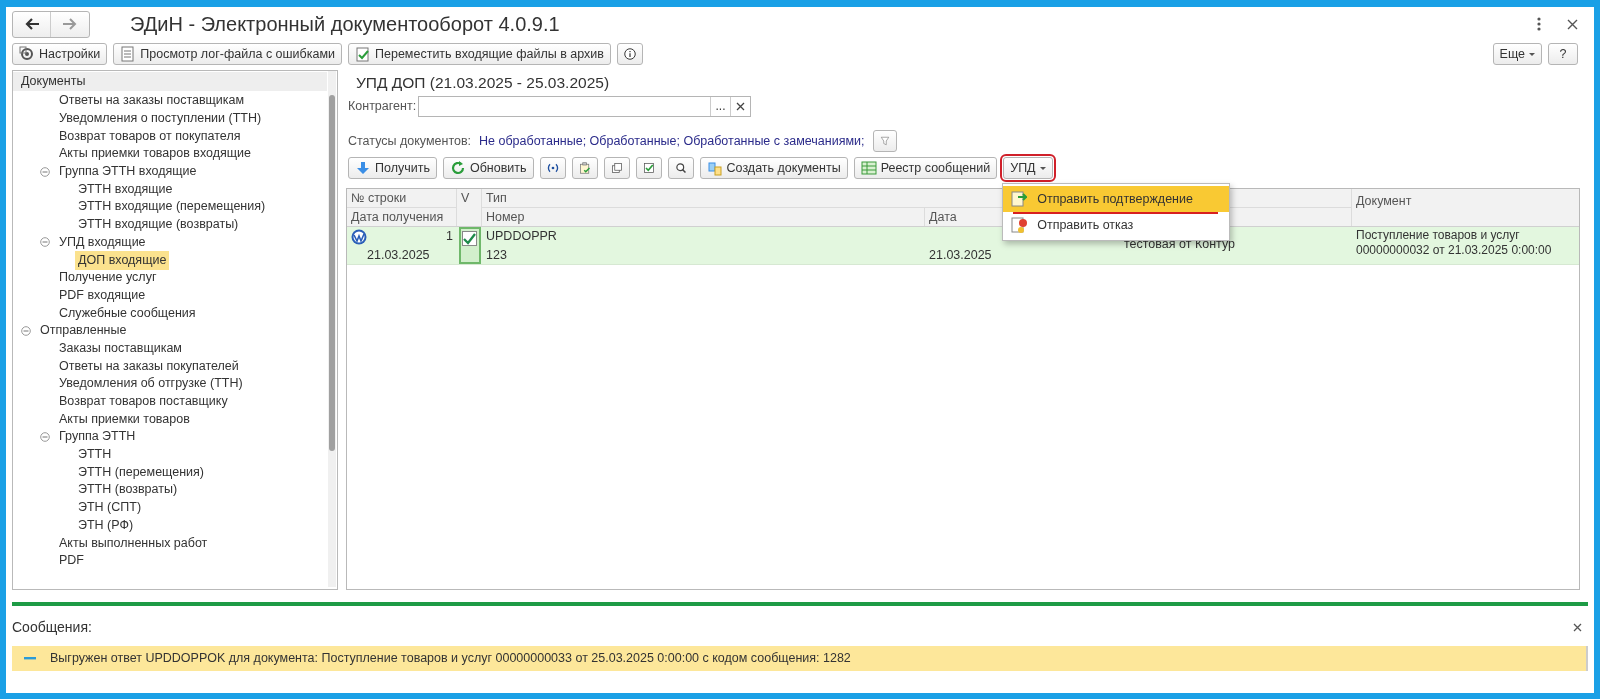  What do you see at coordinates (522, 236) in the screenshot?
I see `table-cell-text: UPDDOPPR` at bounding box center [522, 236].